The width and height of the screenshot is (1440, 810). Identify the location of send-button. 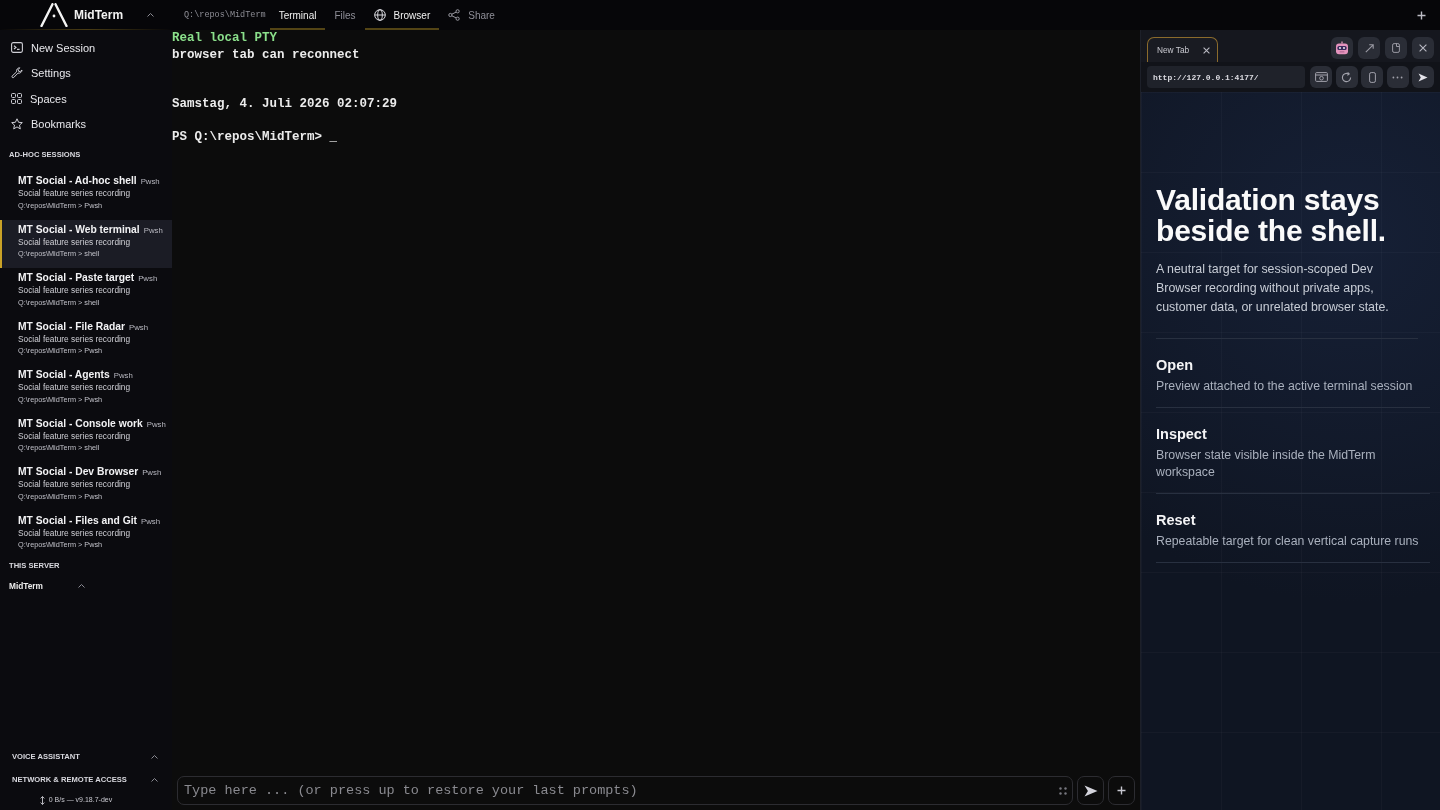
(1090, 790).